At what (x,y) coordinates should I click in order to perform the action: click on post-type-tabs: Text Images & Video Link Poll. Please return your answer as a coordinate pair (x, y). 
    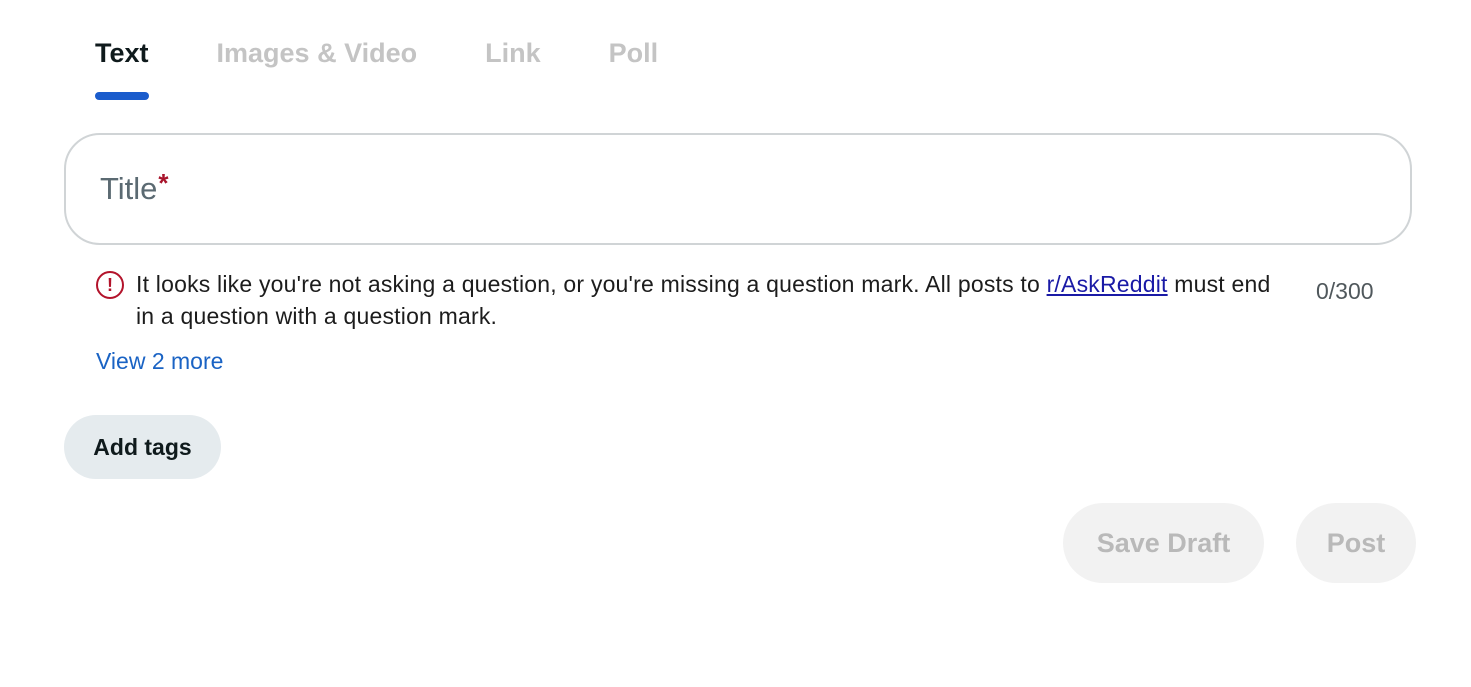
    Looking at the image, I should click on (410, 67).